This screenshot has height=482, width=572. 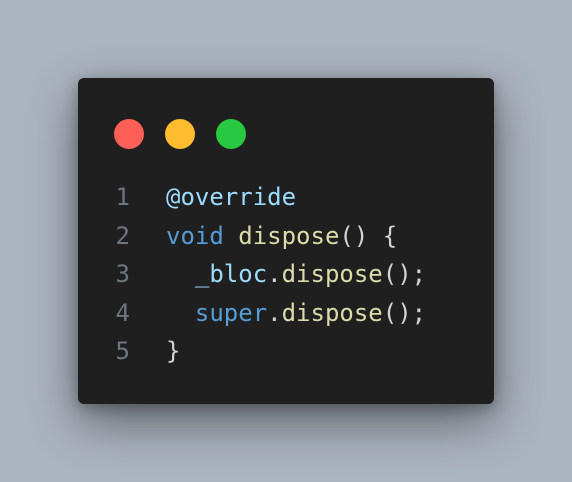 I want to click on code-token: @override, so click(x=231, y=197).